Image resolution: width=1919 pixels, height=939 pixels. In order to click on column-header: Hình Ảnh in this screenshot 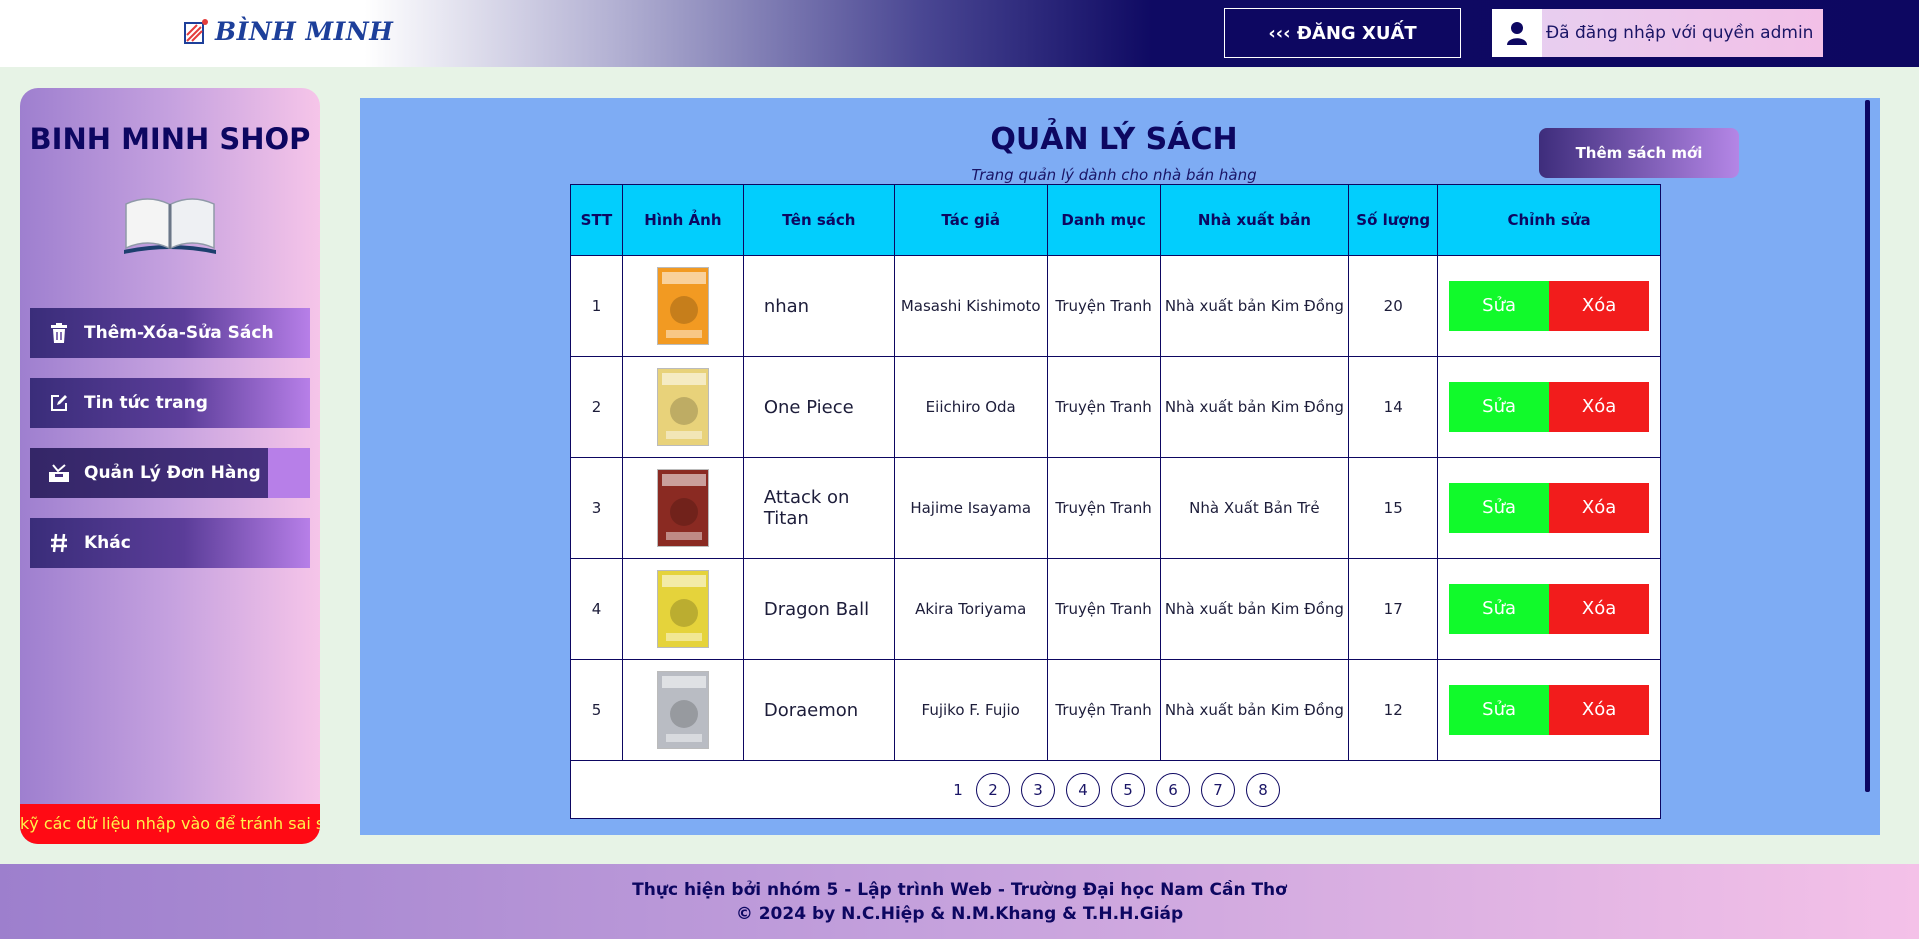, I will do `click(682, 220)`.